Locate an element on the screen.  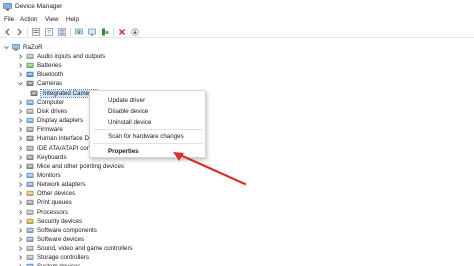
tree-item-label: Software devices is located at coordinates (61, 239).